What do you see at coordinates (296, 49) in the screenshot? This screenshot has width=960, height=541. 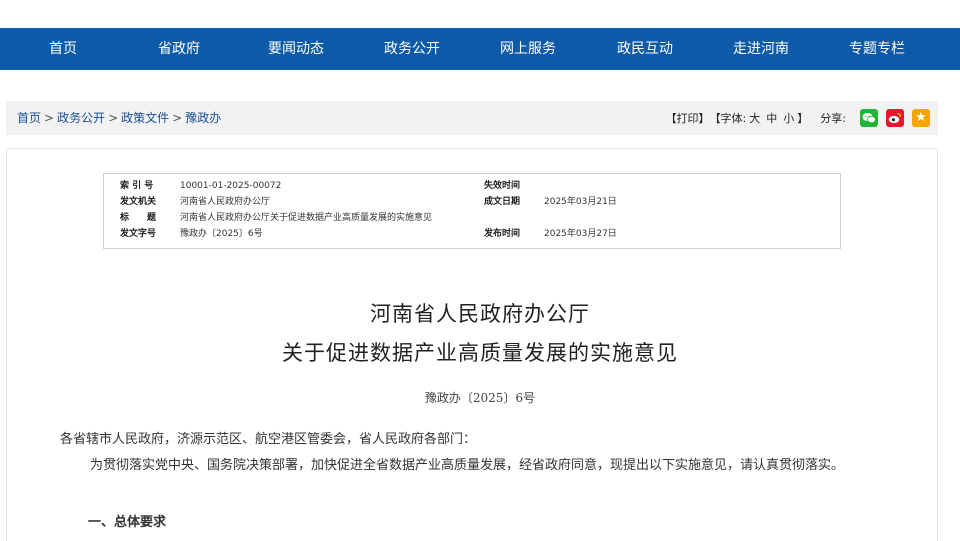 I see `nav-news: 要闻动态` at bounding box center [296, 49].